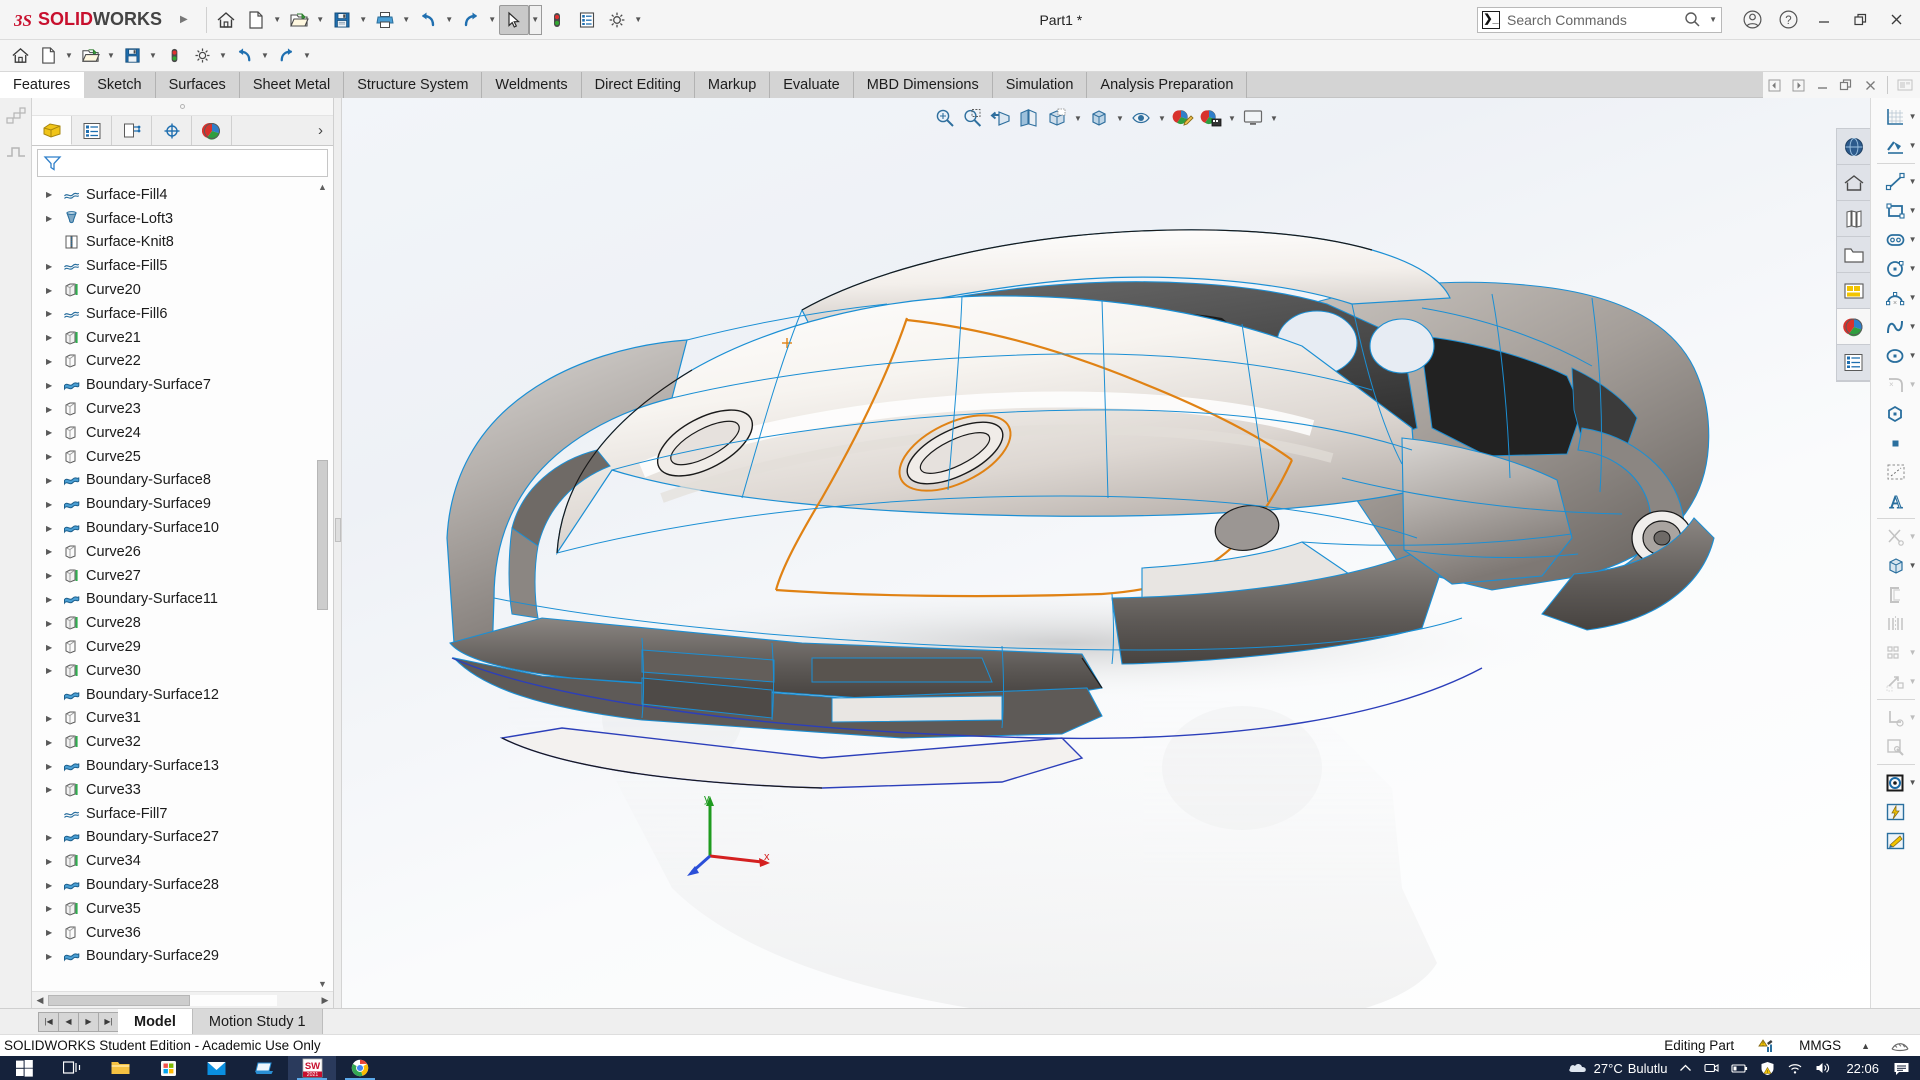 This screenshot has width=1920, height=1080. What do you see at coordinates (1795, 1068) in the screenshot?
I see `wifi-tray-button` at bounding box center [1795, 1068].